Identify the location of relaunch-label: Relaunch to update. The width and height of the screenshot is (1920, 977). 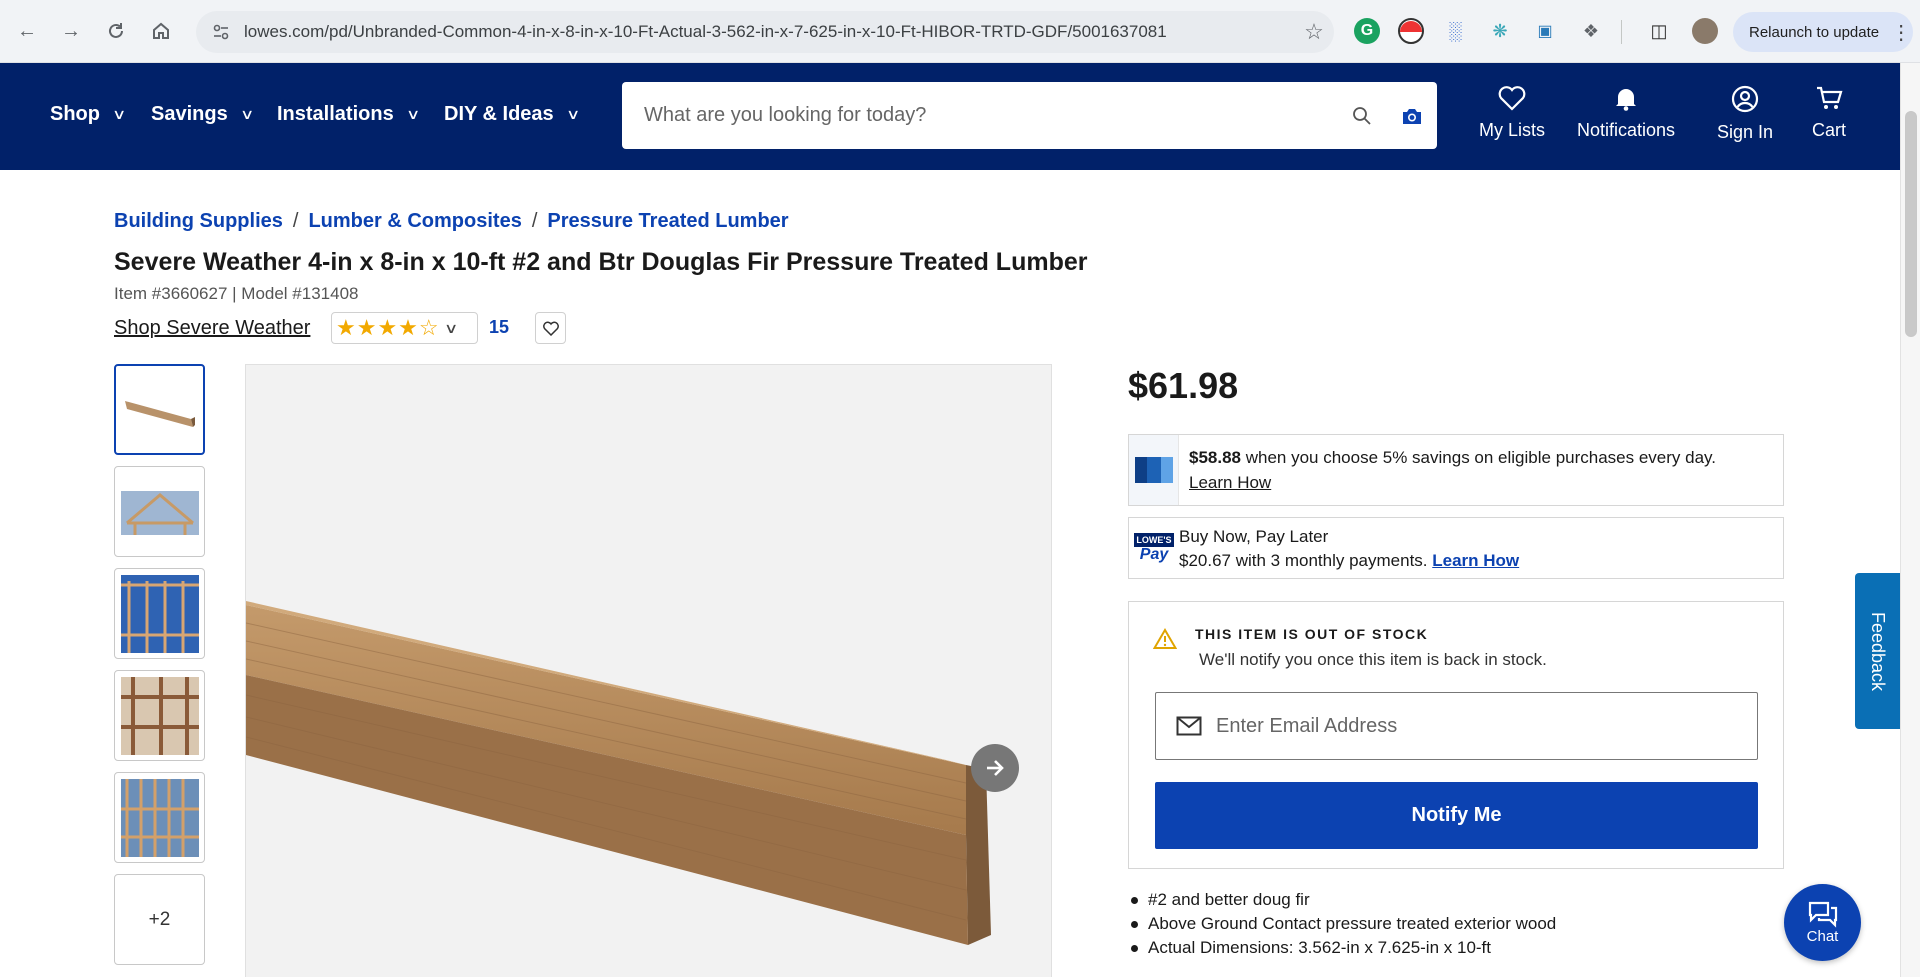
(1814, 32).